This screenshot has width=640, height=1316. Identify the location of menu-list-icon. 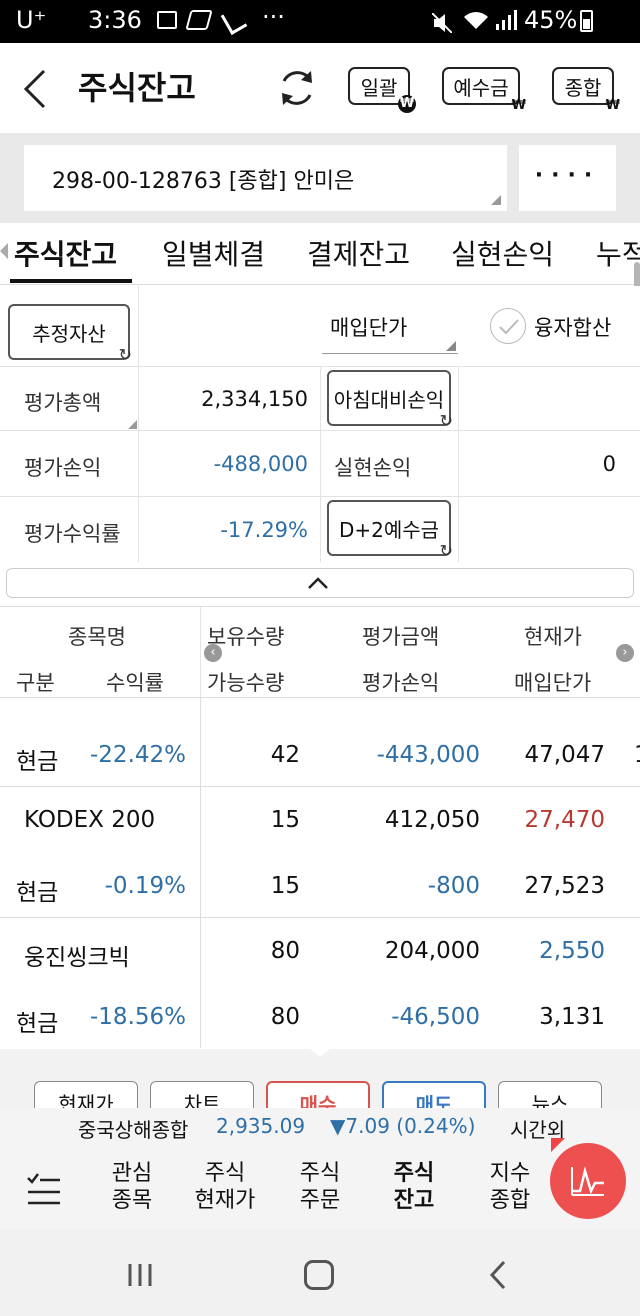
(44, 1191).